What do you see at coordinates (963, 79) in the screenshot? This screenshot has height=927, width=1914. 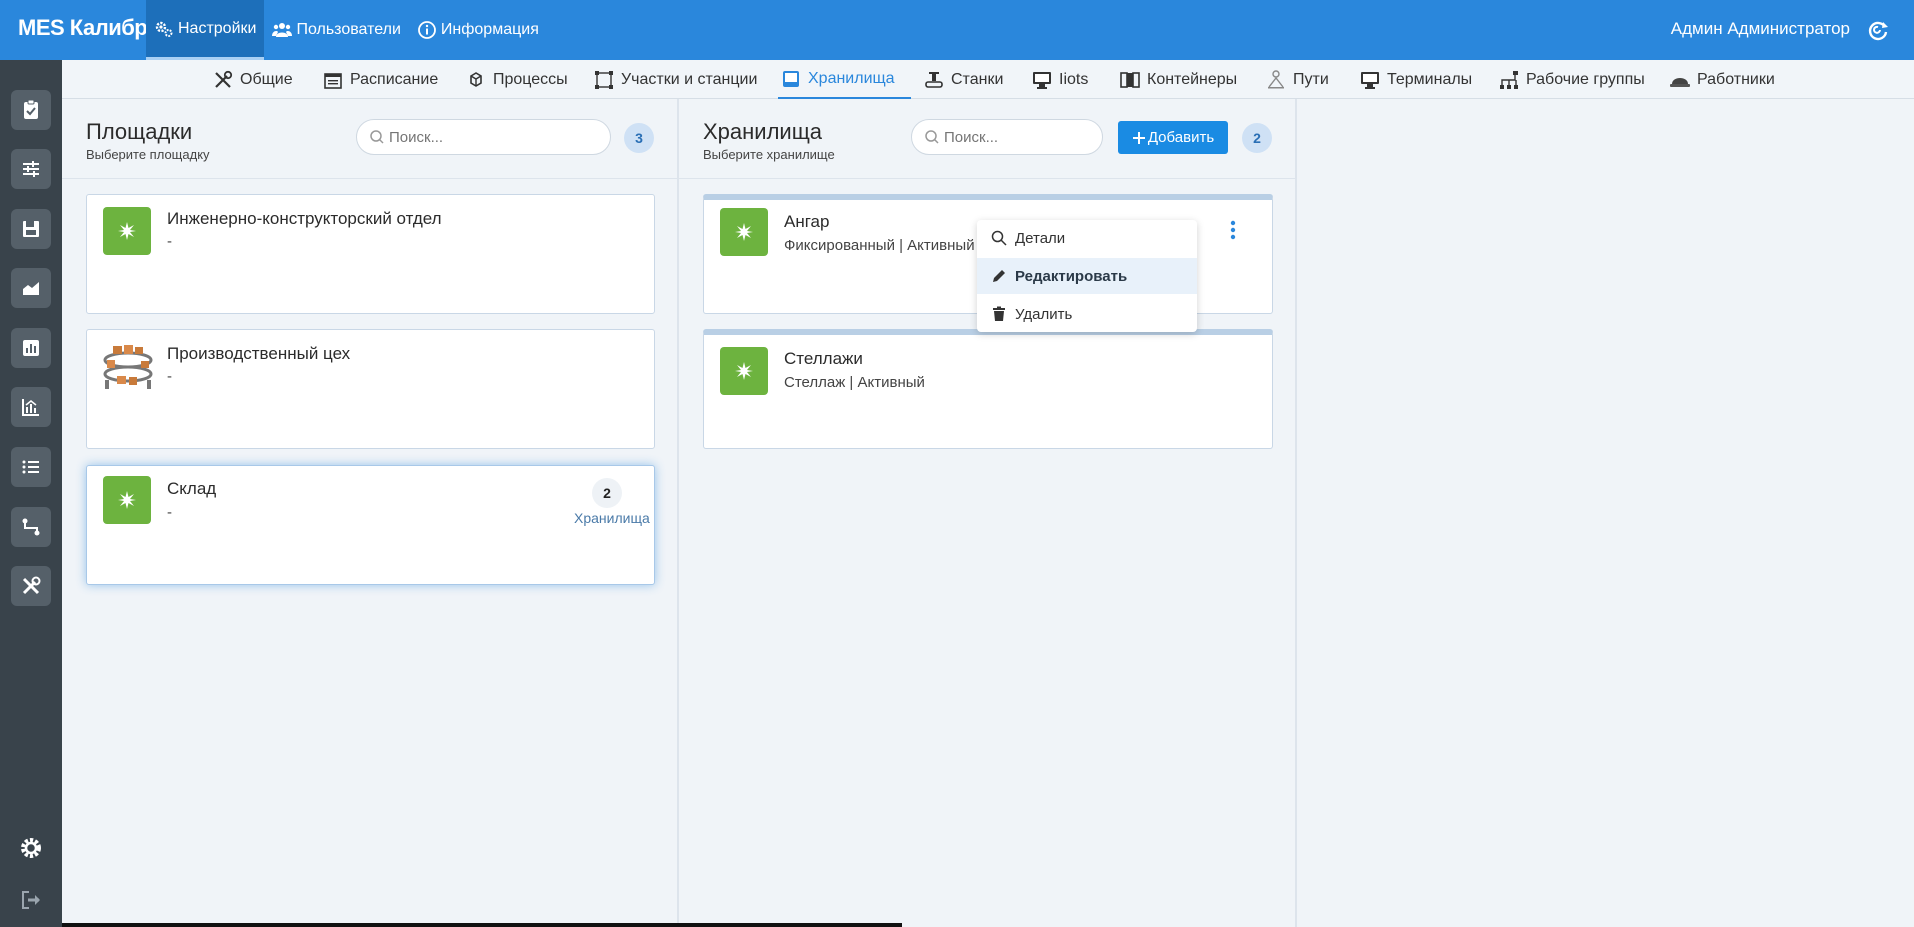 I see `tab-machines: Станки` at bounding box center [963, 79].